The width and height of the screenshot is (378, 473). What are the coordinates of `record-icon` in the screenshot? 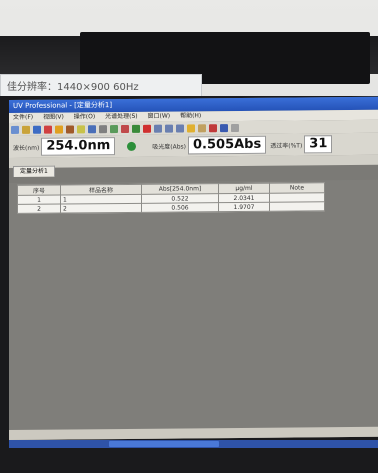 It's located at (125, 128).